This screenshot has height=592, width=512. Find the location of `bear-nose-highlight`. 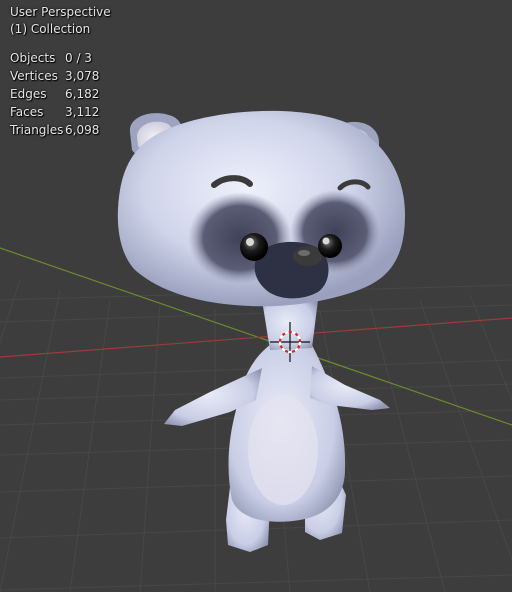

bear-nose-highlight is located at coordinates (304, 253).